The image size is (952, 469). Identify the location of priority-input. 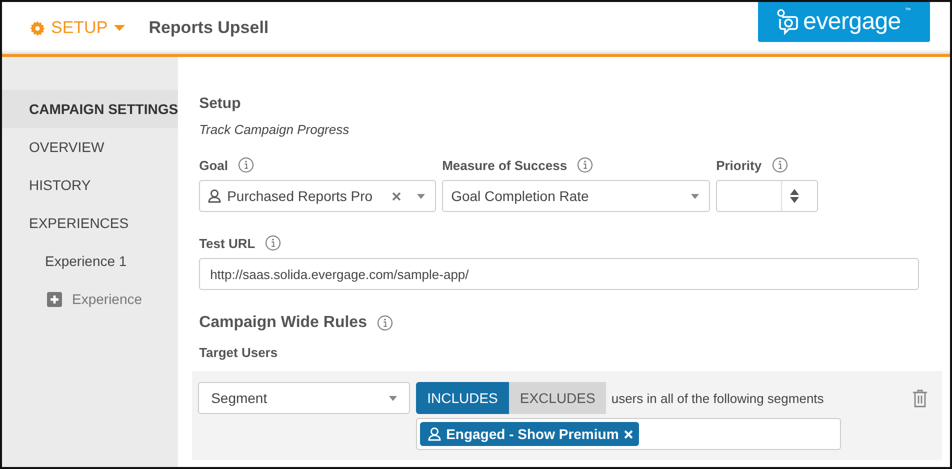
(767, 196).